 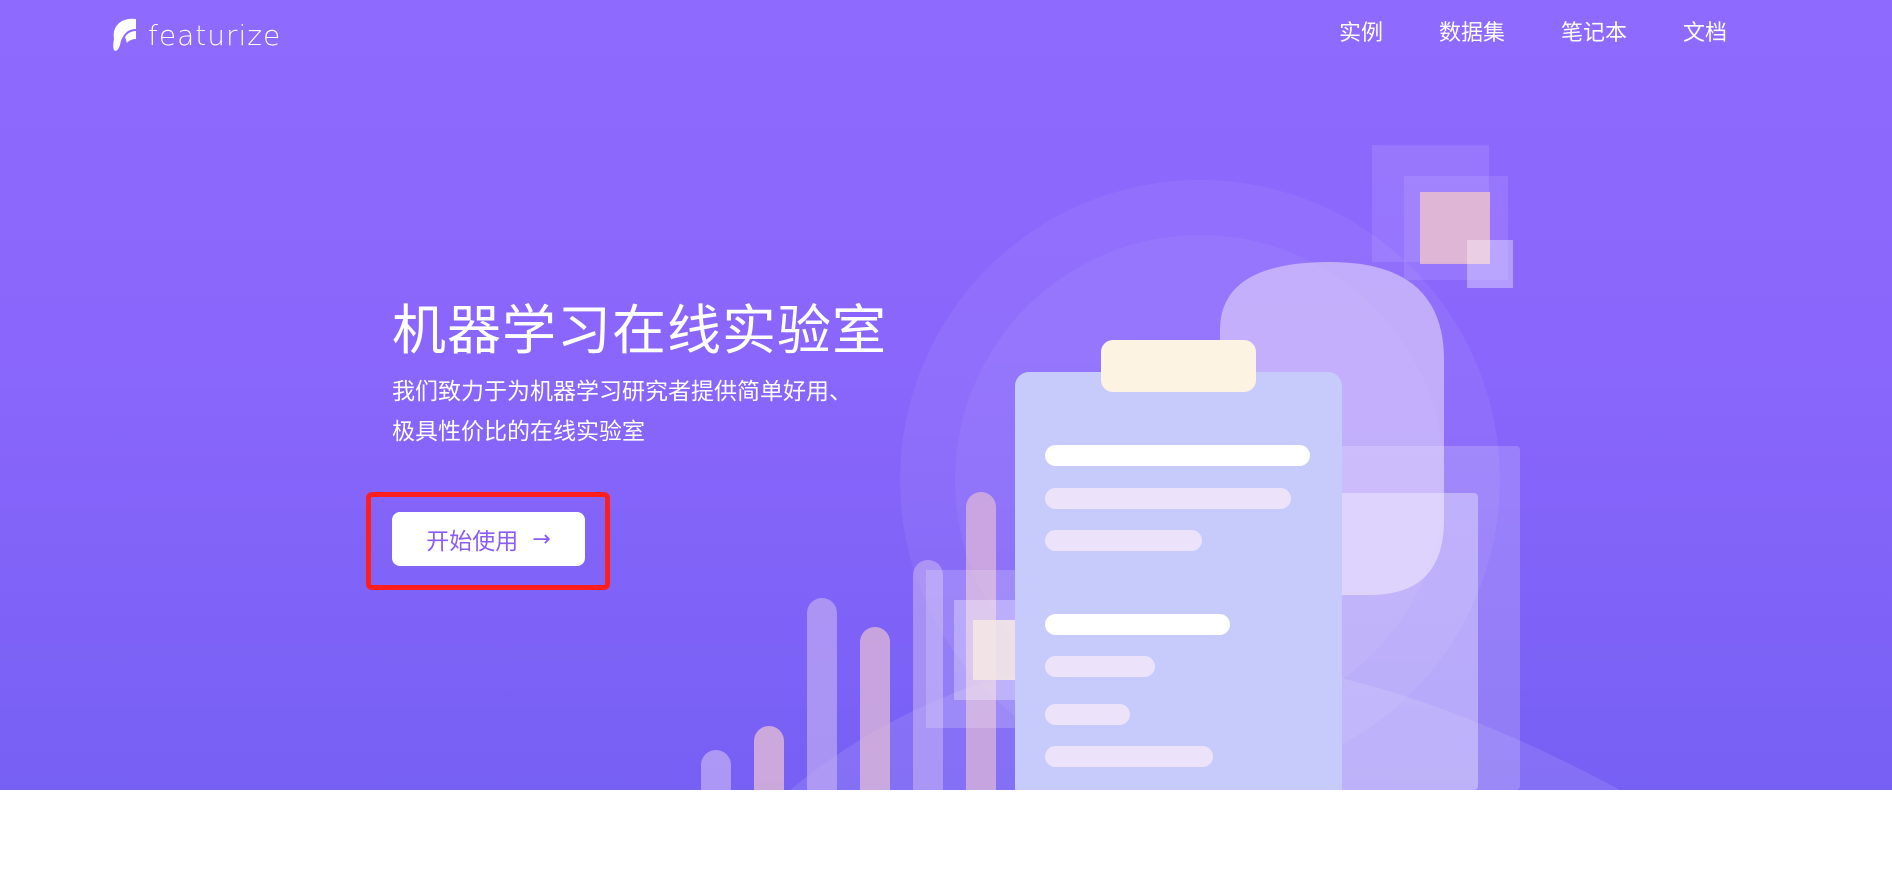 I want to click on hero-subtitle-line-1: 我们致力于为机器学习研究者提供简单好用、, so click(x=622, y=392).